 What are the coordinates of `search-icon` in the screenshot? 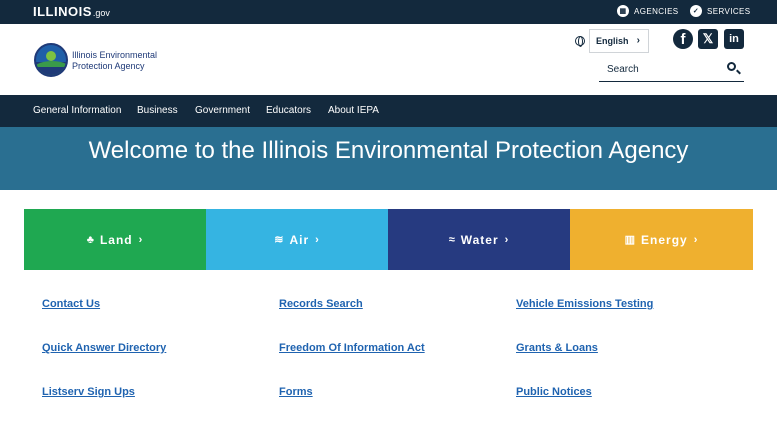 It's located at (731, 66).